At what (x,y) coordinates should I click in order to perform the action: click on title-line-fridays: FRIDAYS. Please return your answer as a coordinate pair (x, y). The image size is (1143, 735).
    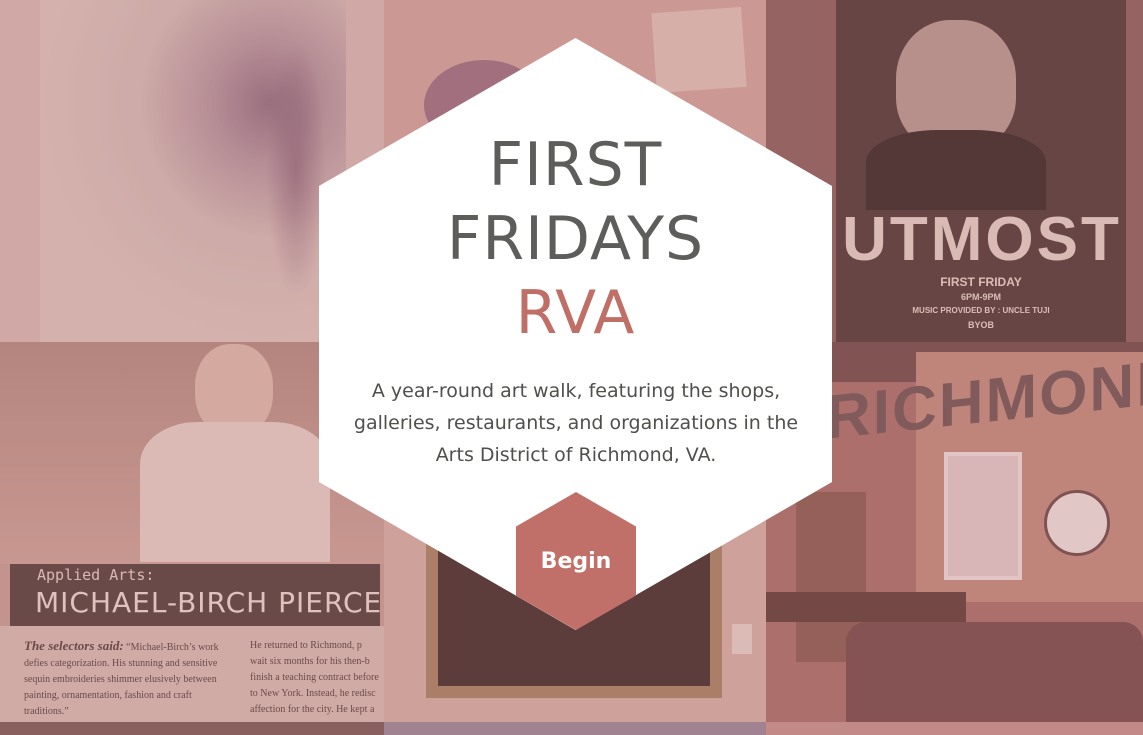
    Looking at the image, I should click on (575, 239).